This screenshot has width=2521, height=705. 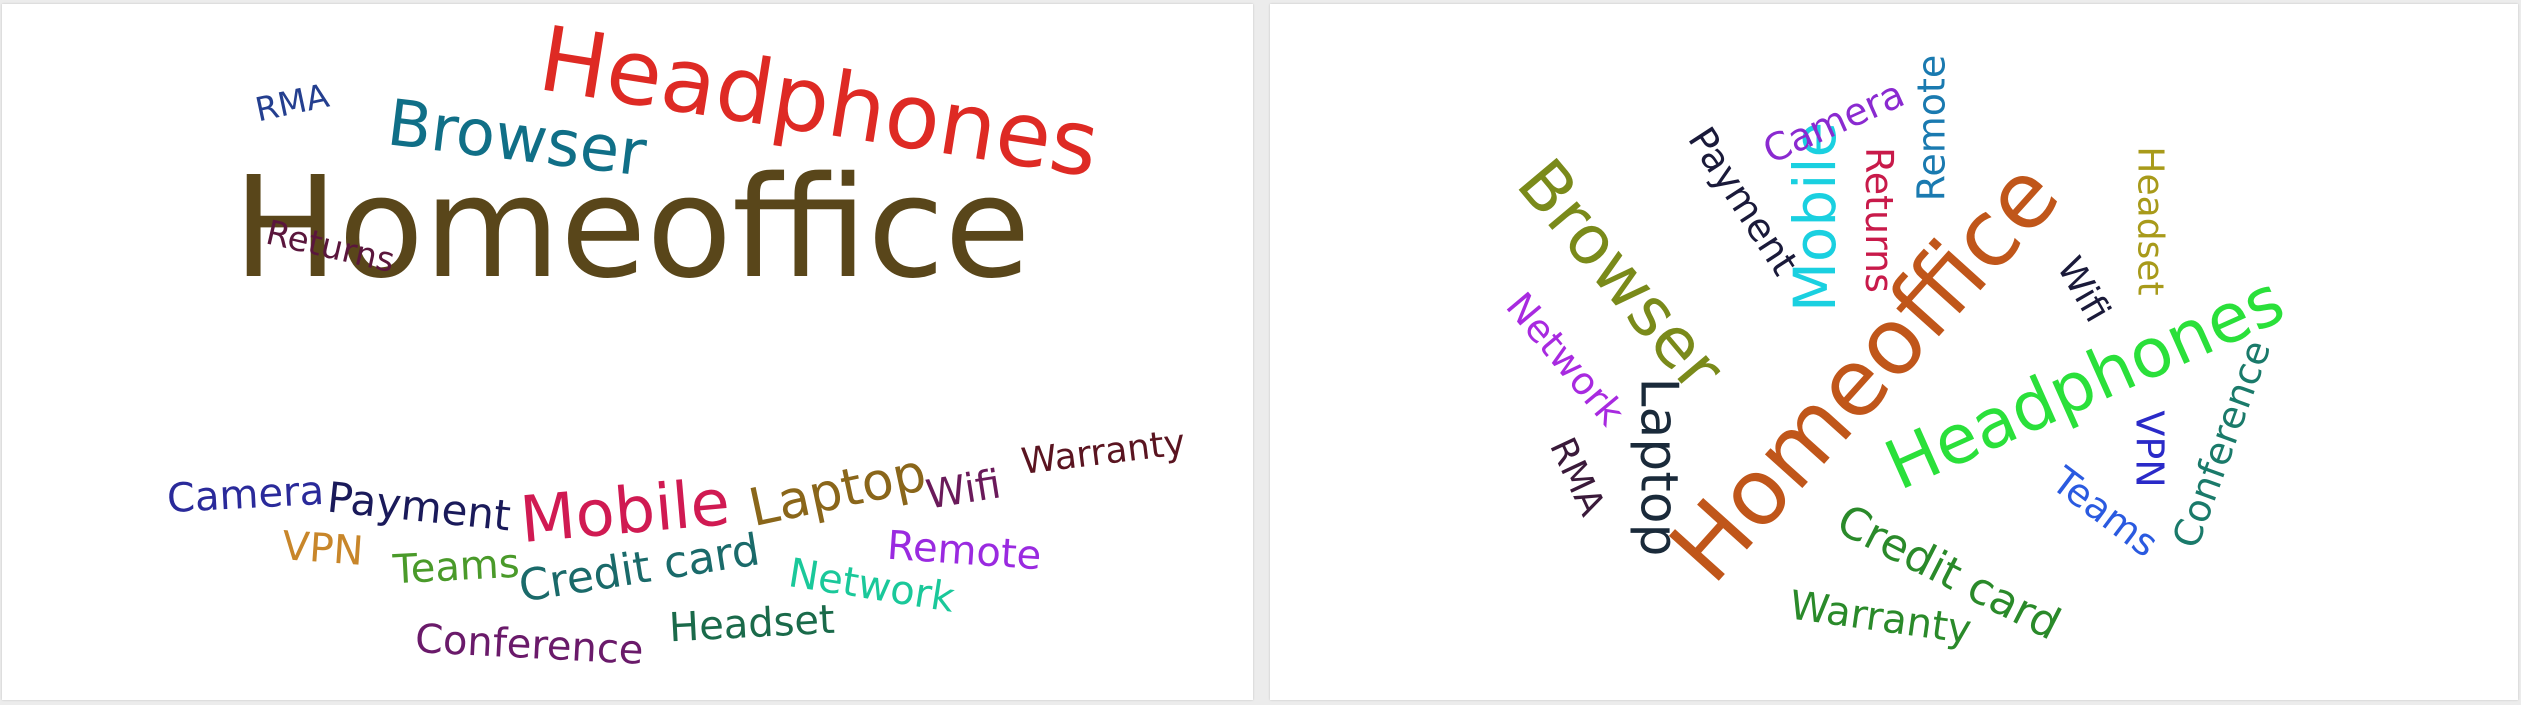 What do you see at coordinates (1620, 275) in the screenshot?
I see `word-browser: Browser` at bounding box center [1620, 275].